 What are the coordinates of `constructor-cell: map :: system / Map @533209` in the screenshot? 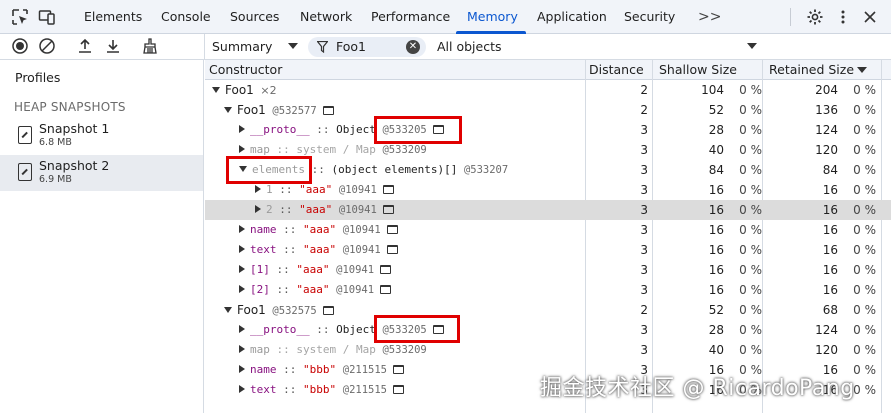 It's located at (395, 350).